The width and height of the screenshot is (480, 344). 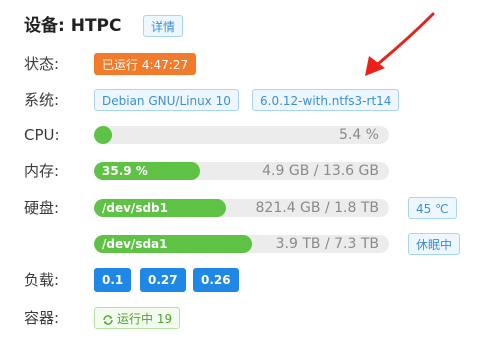 What do you see at coordinates (317, 208) in the screenshot?
I see `disk-sdb1-value: 821.4 GB / 1.8 TB` at bounding box center [317, 208].